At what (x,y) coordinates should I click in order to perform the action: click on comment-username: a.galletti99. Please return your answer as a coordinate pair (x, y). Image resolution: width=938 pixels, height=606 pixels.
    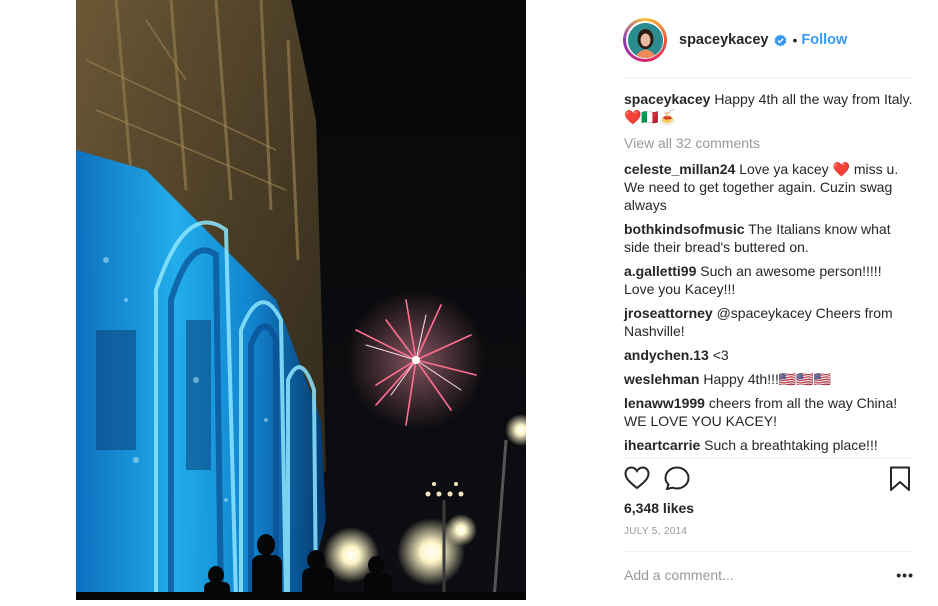
    Looking at the image, I should click on (660, 271).